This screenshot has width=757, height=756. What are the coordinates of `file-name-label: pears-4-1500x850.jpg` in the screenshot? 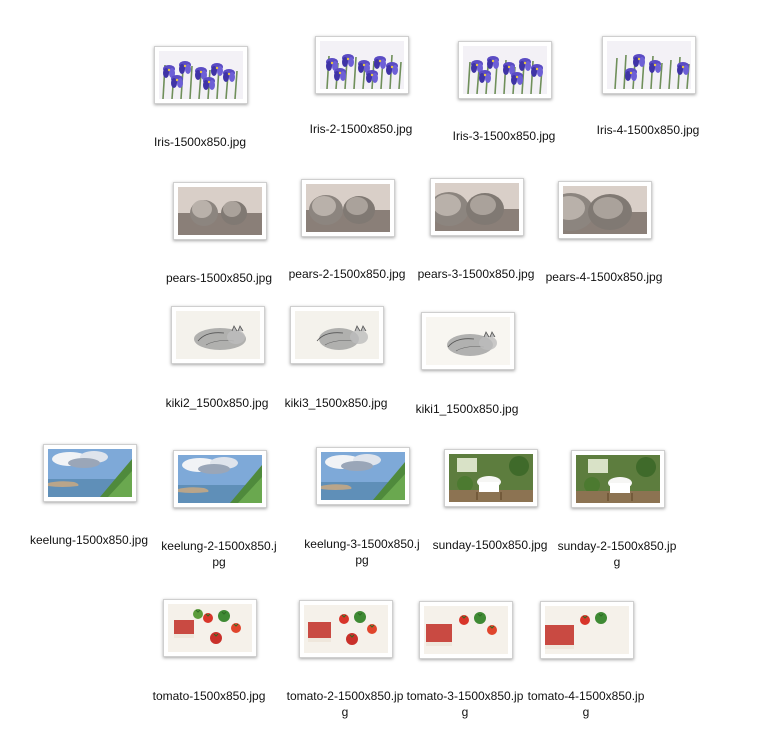 It's located at (604, 277).